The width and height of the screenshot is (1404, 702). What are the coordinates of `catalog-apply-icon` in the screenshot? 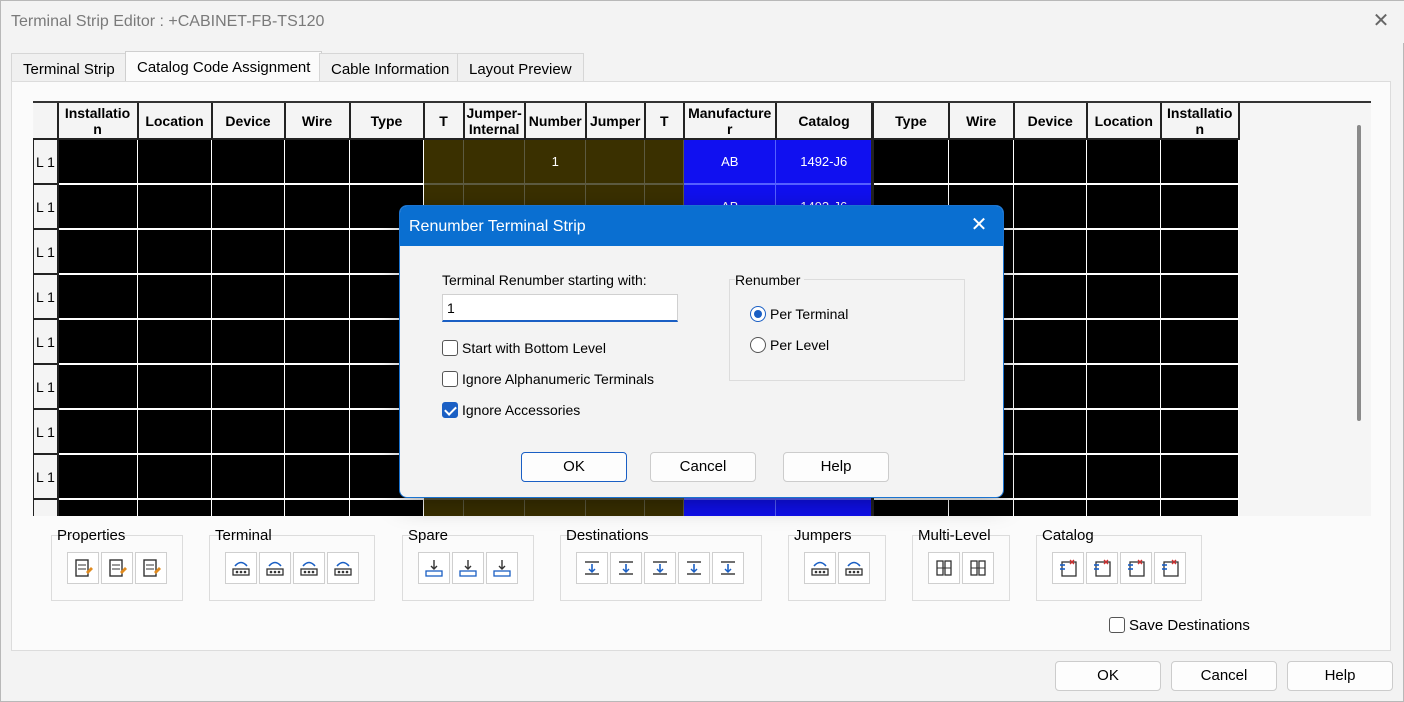 It's located at (1170, 568).